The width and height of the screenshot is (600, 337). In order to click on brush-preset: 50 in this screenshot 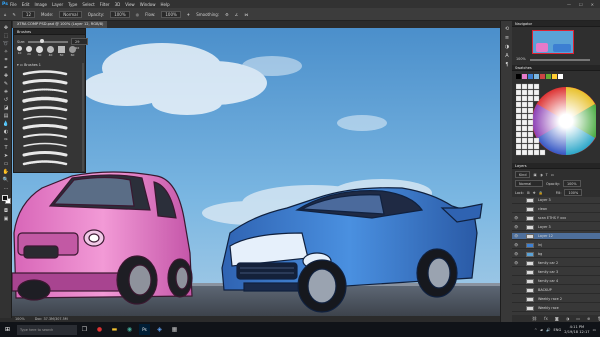, I will do `click(61, 51)`.